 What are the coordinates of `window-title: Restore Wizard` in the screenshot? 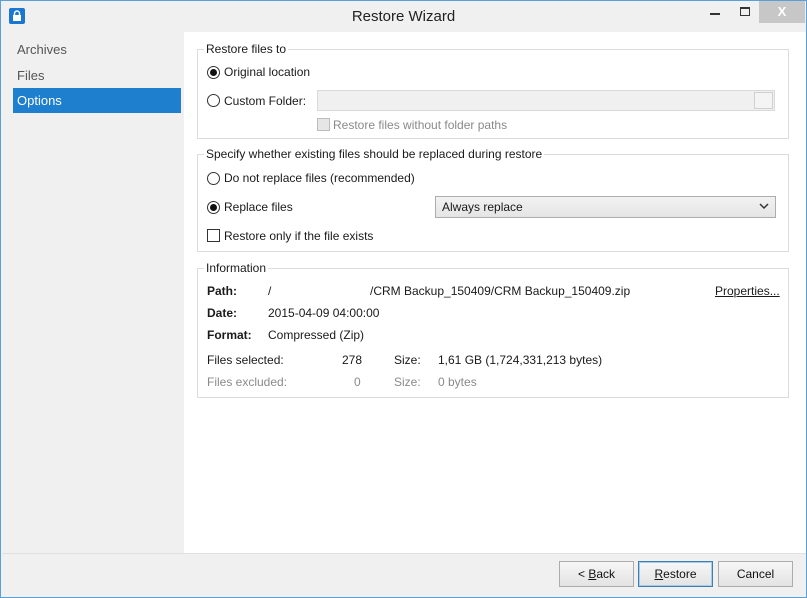 It's located at (403, 16).